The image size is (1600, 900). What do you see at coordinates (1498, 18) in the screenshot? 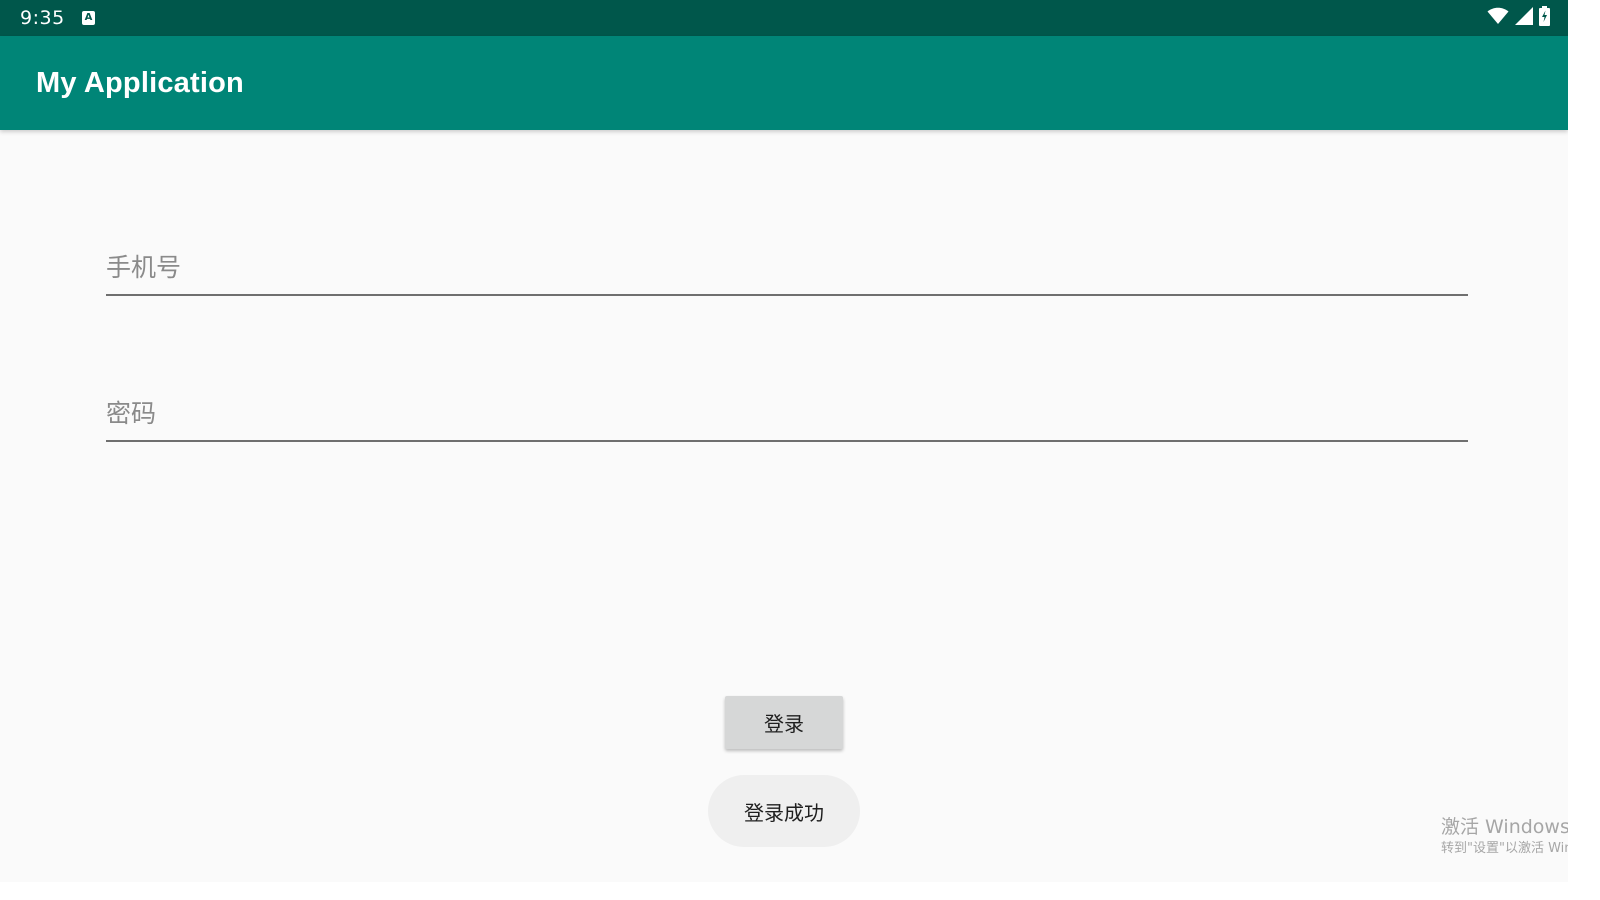
I see `wifi-icon` at bounding box center [1498, 18].